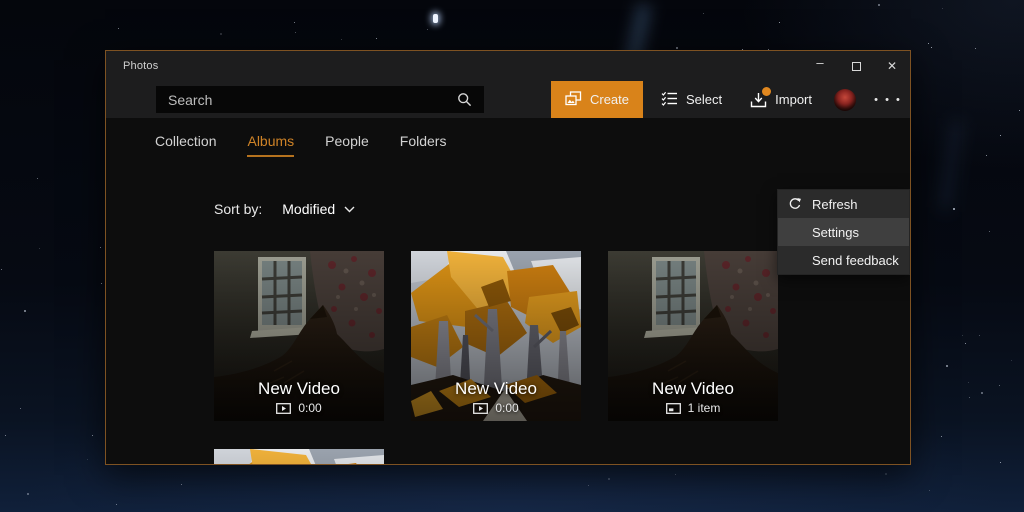 The width and height of the screenshot is (1024, 512). Describe the element at coordinates (347, 145) in the screenshot. I see `tab-people: People` at that location.